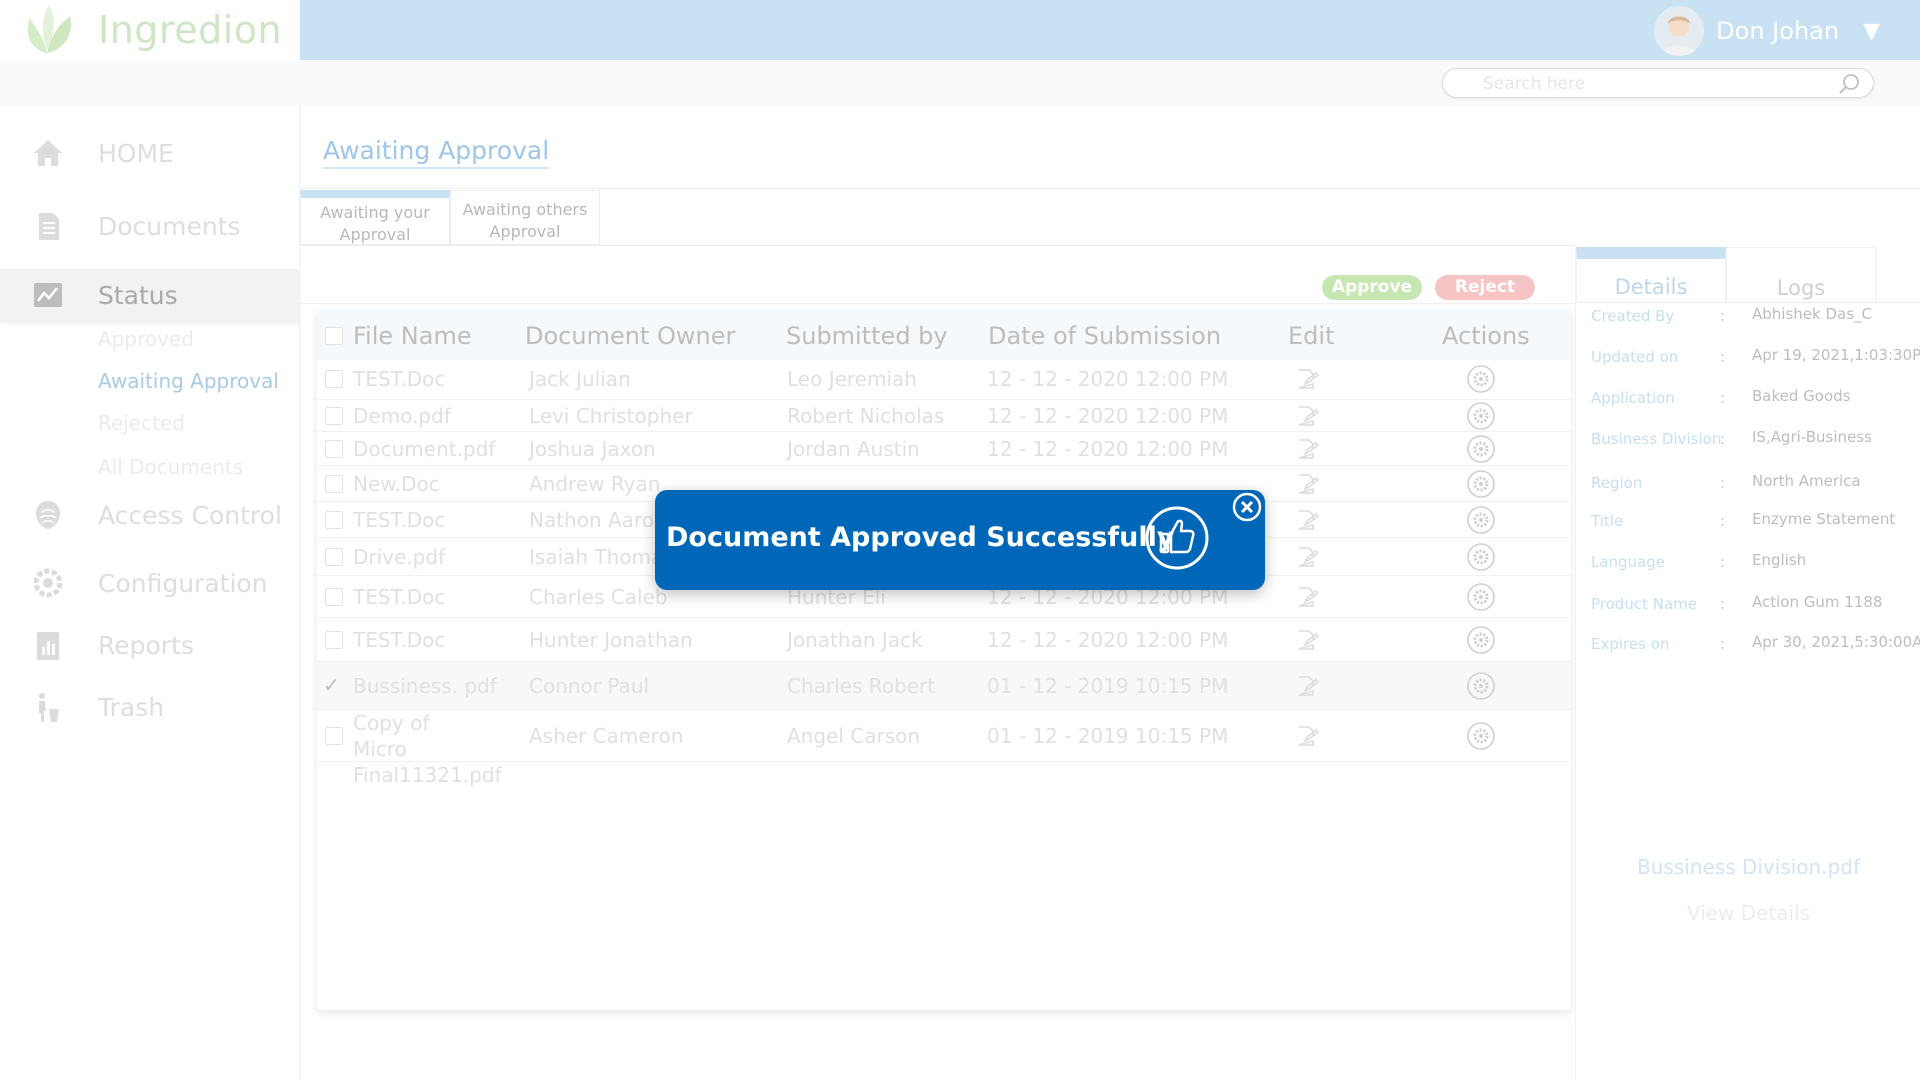  I want to click on cell-file-name: Demo.pdf, so click(402, 416).